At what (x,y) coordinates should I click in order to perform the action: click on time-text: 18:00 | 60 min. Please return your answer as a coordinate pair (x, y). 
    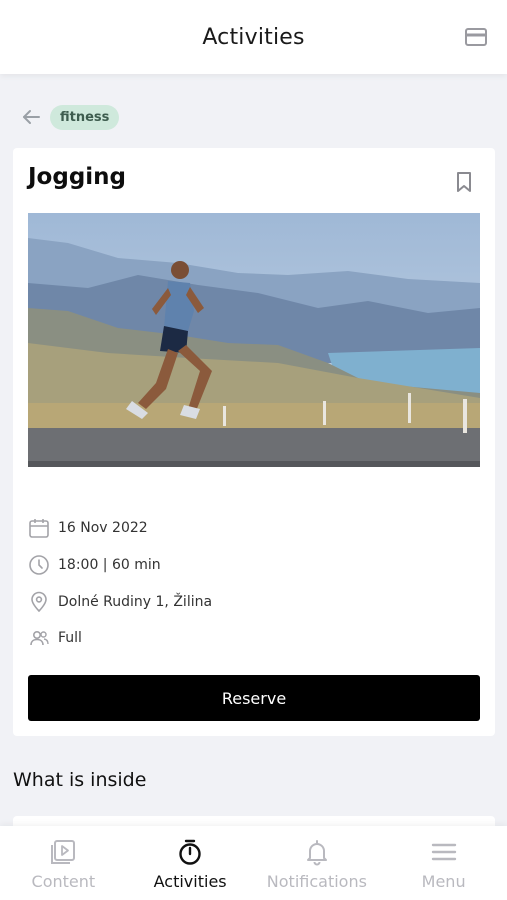
    Looking at the image, I should click on (109, 565).